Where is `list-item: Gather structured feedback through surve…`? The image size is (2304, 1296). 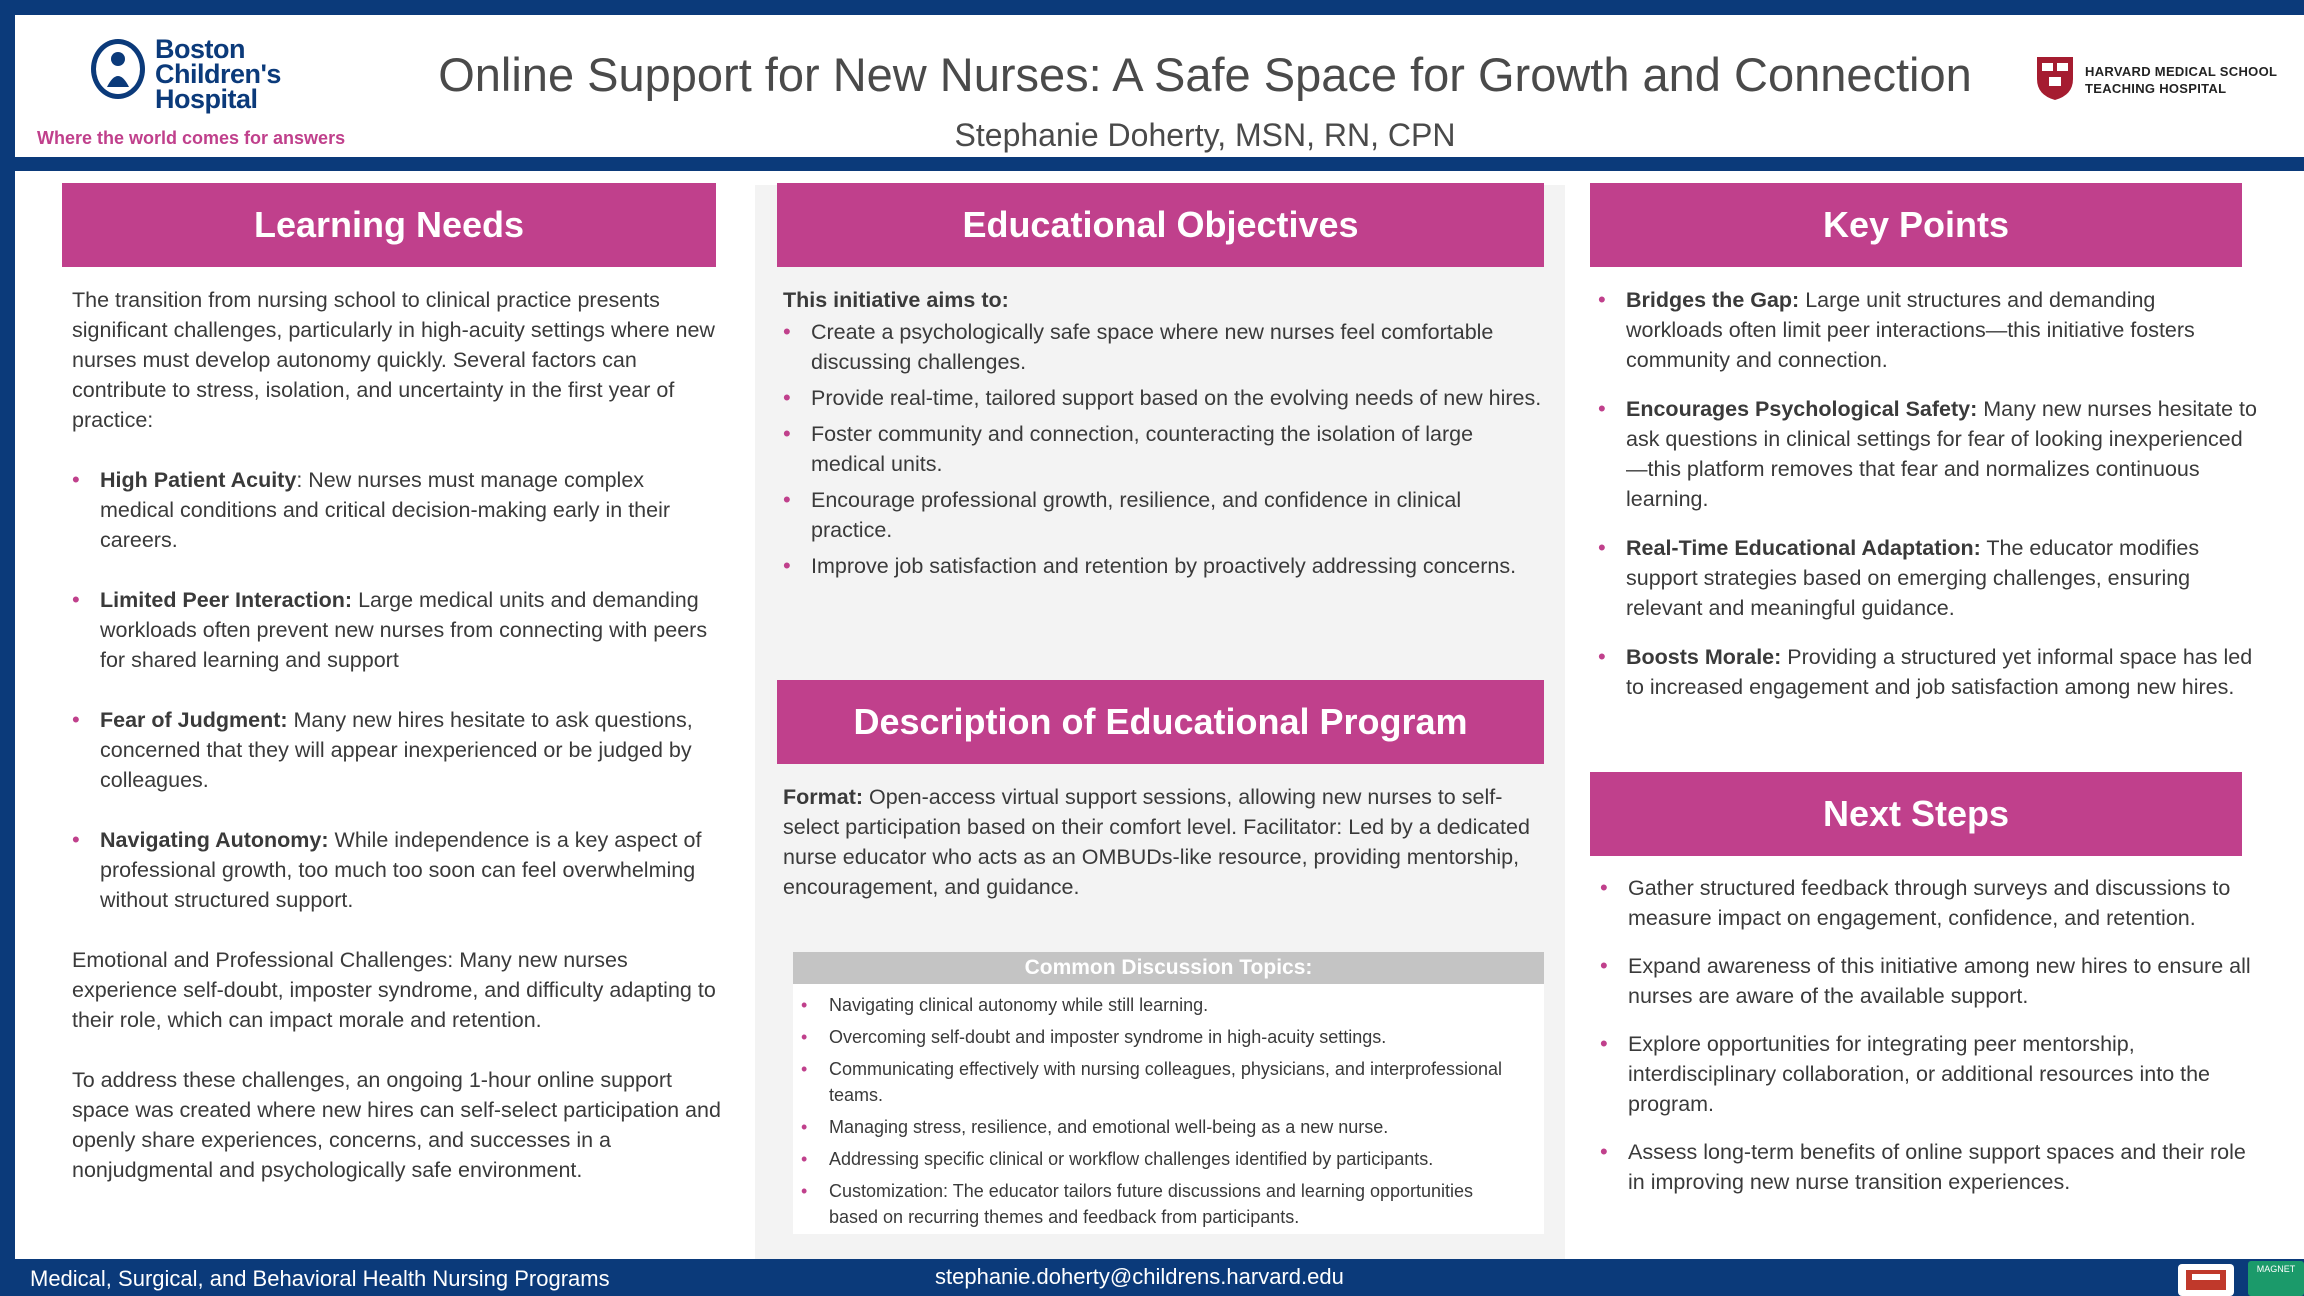
list-item: Gather structured feedback through surve… is located at coordinates (1930, 903).